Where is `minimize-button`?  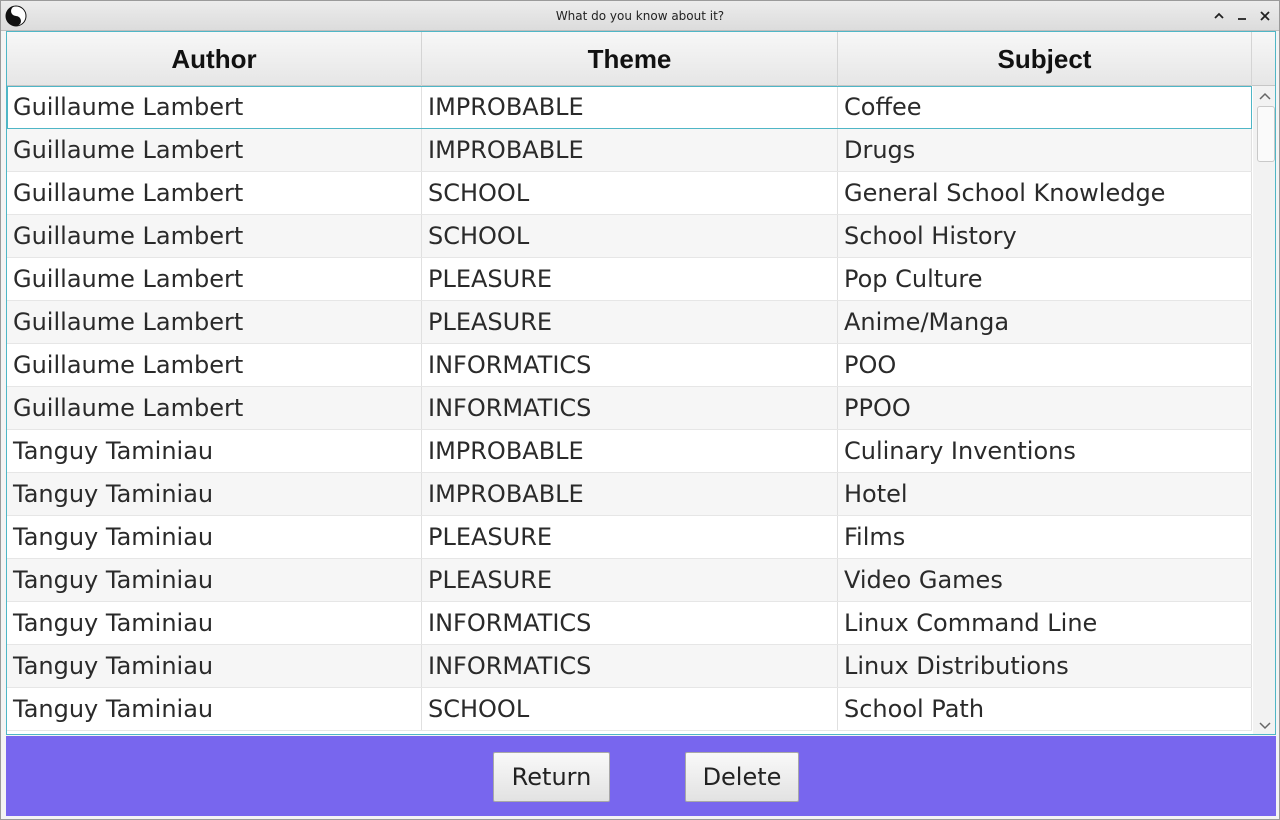 minimize-button is located at coordinates (1242, 16).